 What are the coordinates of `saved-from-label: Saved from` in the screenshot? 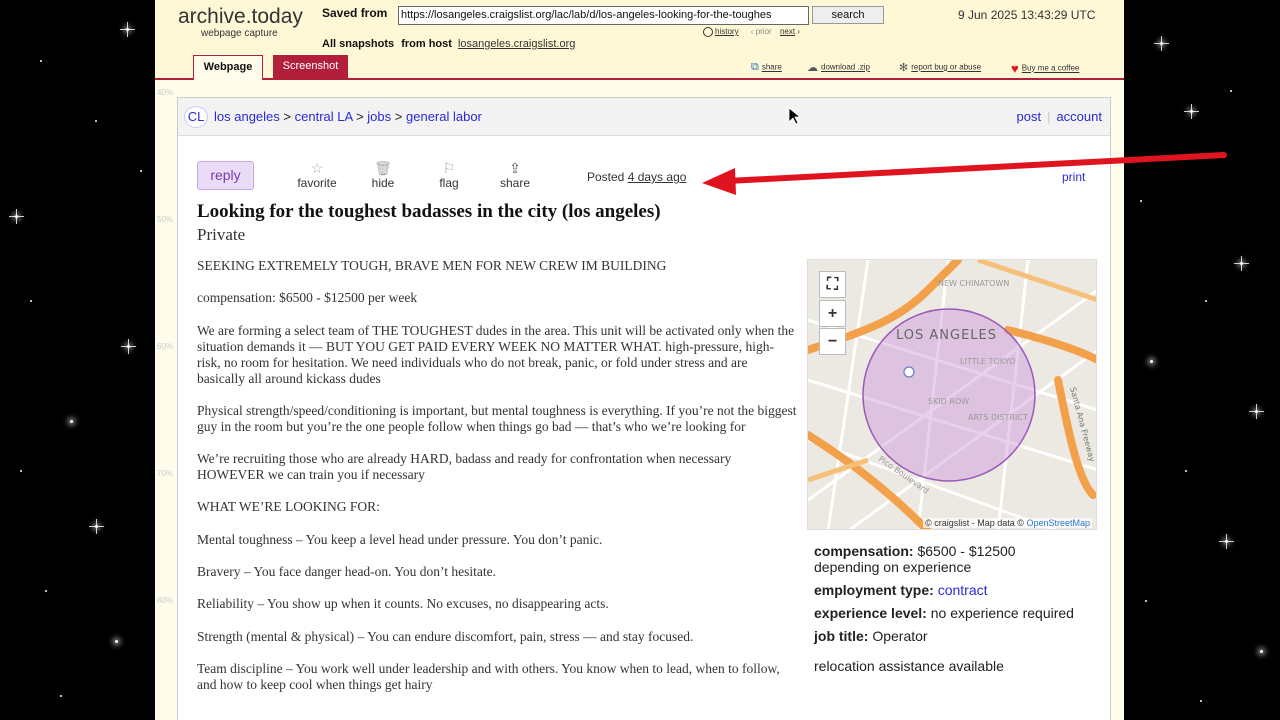 It's located at (355, 13).